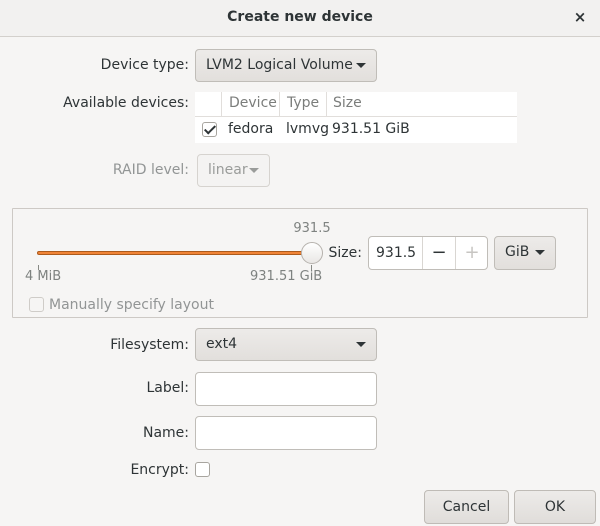  I want to click on size-slider-track, so click(175, 253).